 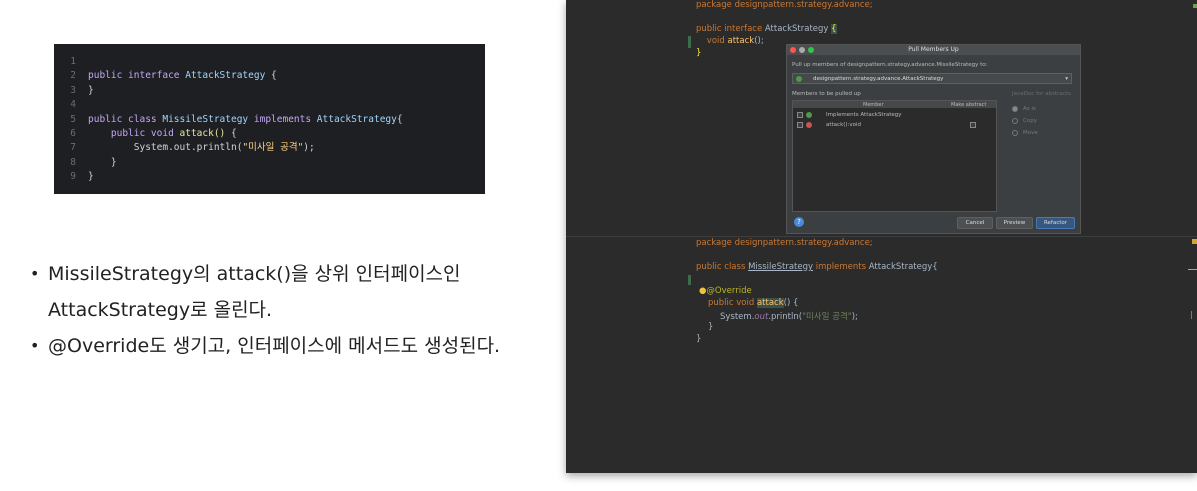 What do you see at coordinates (269, 91) in the screenshot?
I see `snippet-line: 3}` at bounding box center [269, 91].